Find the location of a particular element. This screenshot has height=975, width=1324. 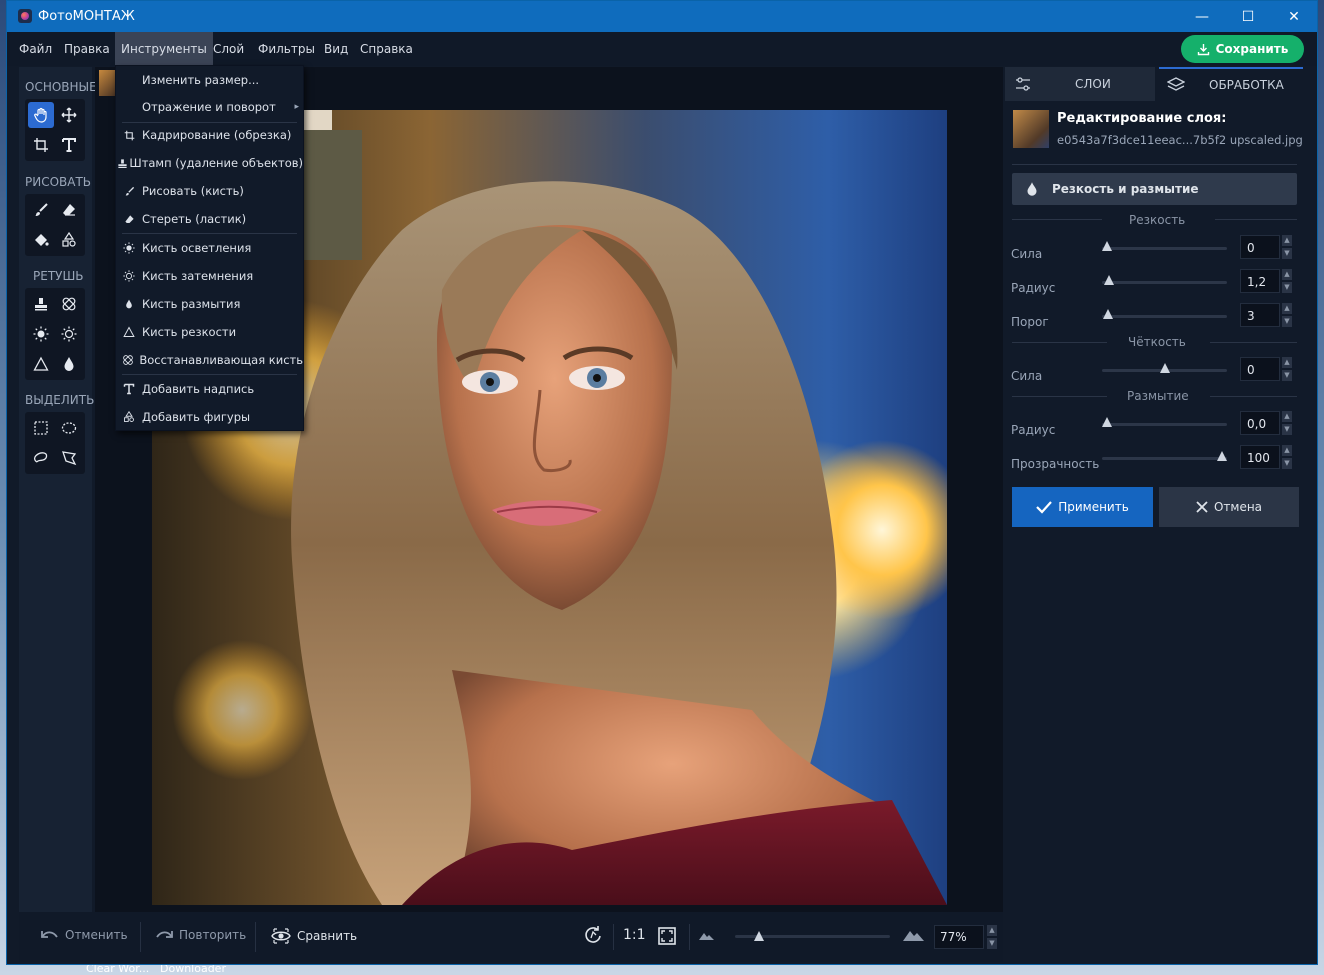

menu-item-flip-rotate: Отражение и поворот ▸ is located at coordinates (209, 107).